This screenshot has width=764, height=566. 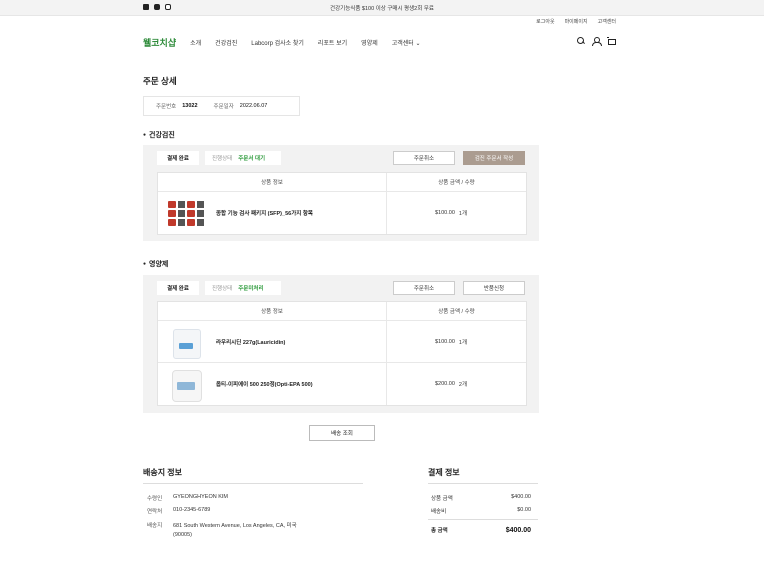 I want to click on product-name: 종합 기능 검사 패키지 (SFP)_56가지 항목, so click(x=264, y=213).